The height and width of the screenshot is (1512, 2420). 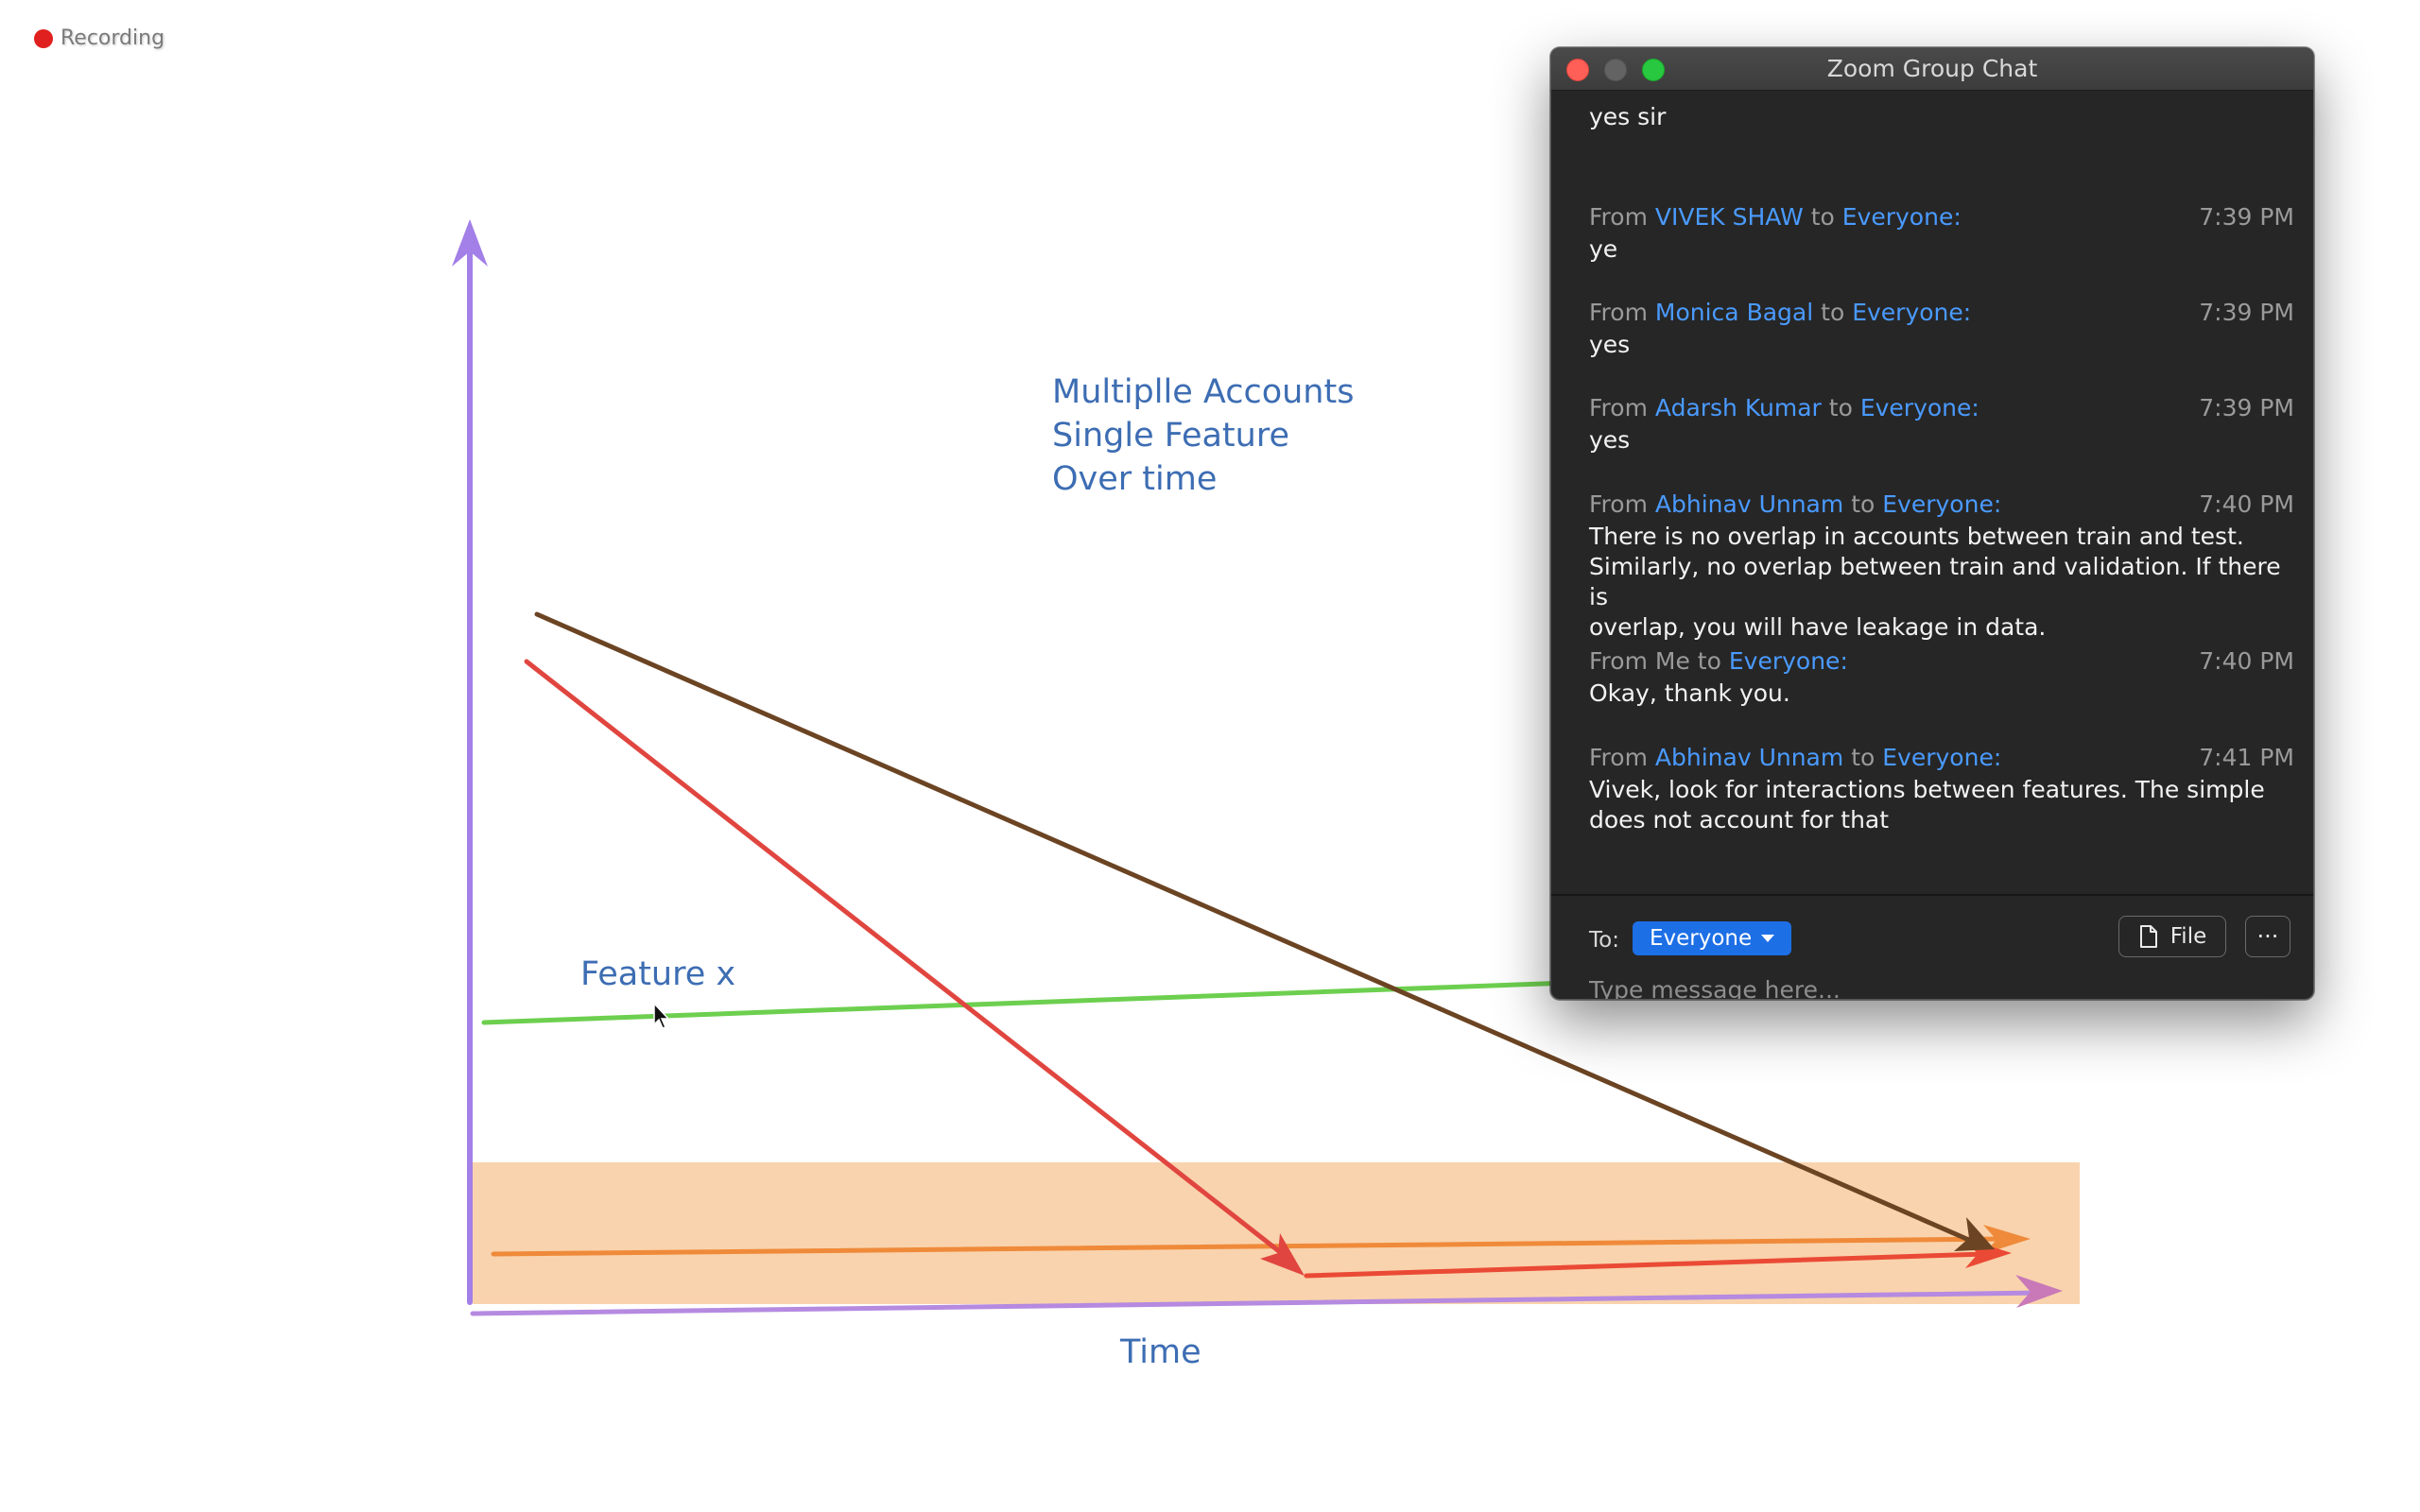 What do you see at coordinates (1734, 312) in the screenshot?
I see `sender-name: Monica Bagal` at bounding box center [1734, 312].